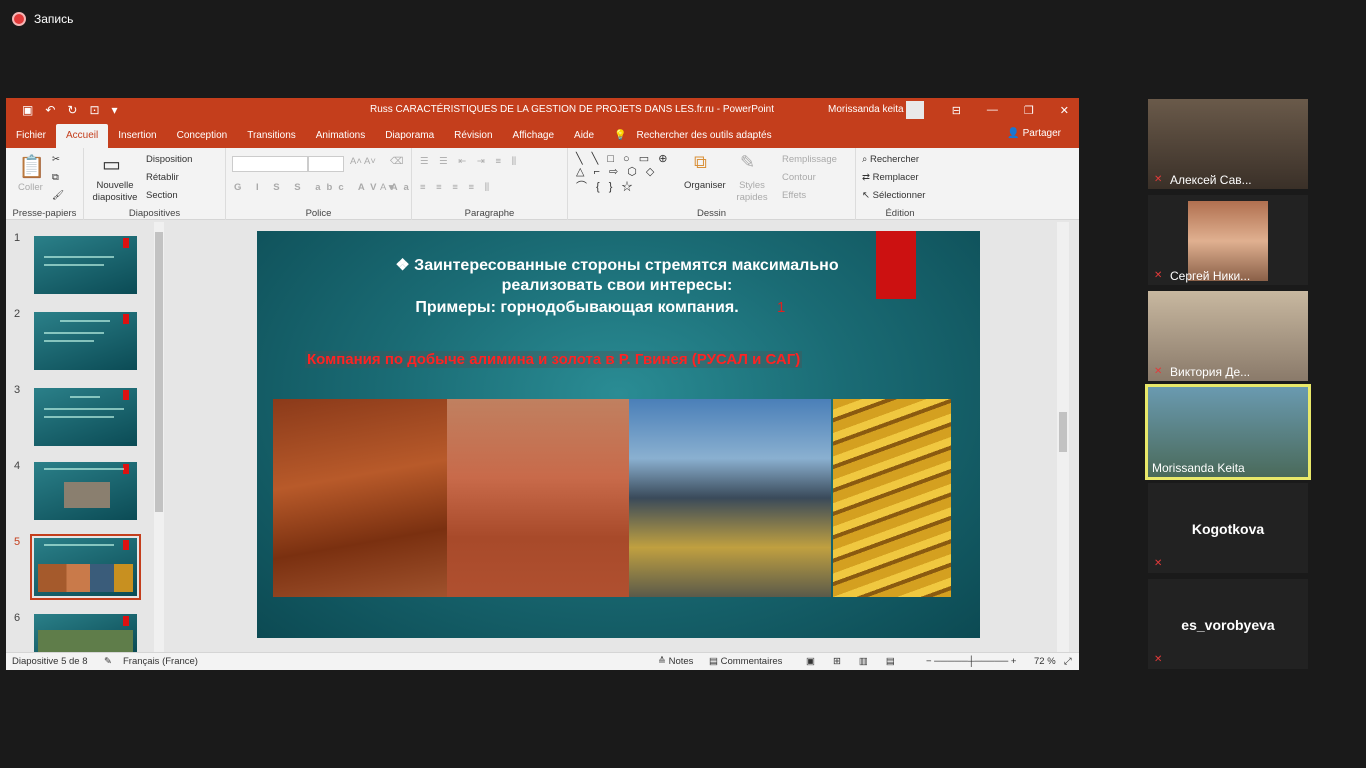  Describe the element at coordinates (700, 162) in the screenshot. I see `arrange-icon: ⧉` at that location.